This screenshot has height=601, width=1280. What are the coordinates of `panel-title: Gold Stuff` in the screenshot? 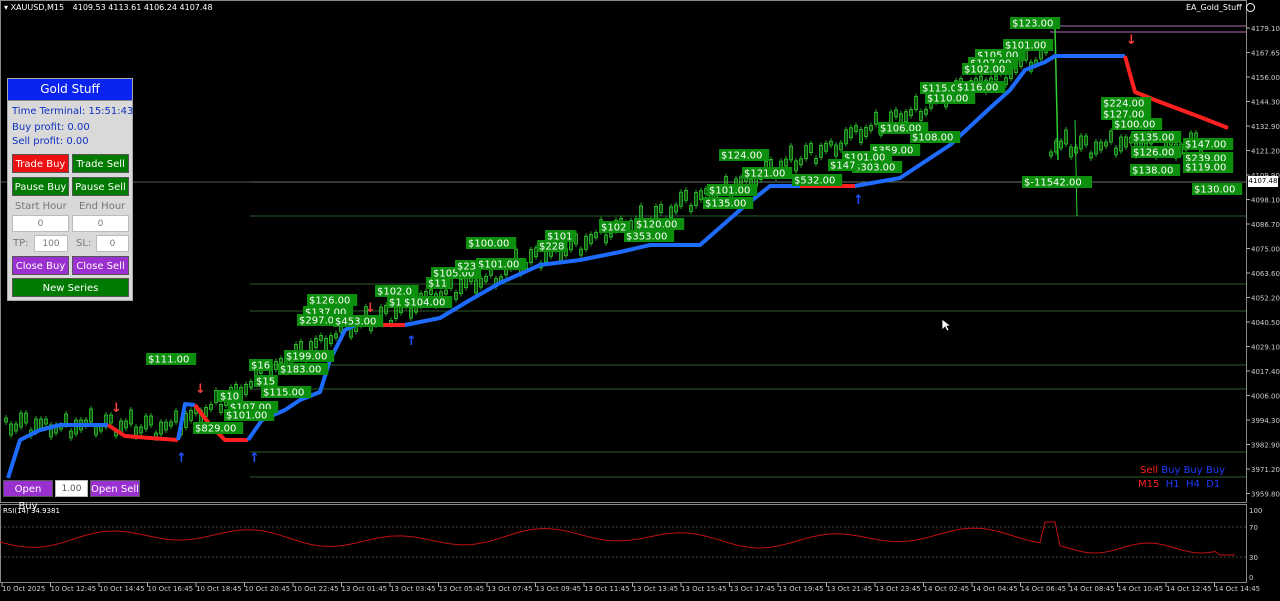 It's located at (70, 90).